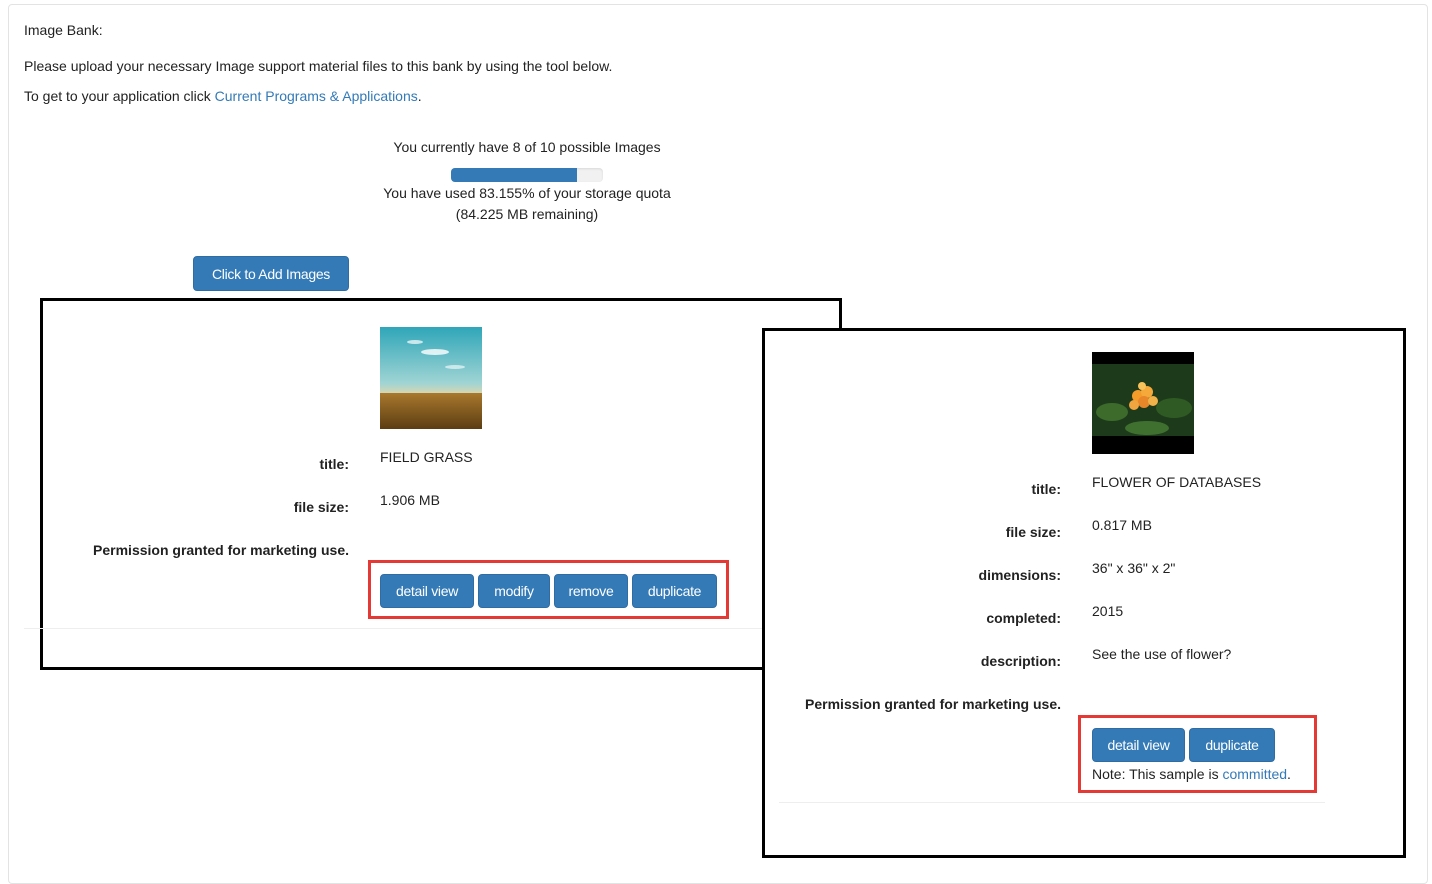  Describe the element at coordinates (1046, 489) in the screenshot. I see `card2-title-label: title:` at that location.